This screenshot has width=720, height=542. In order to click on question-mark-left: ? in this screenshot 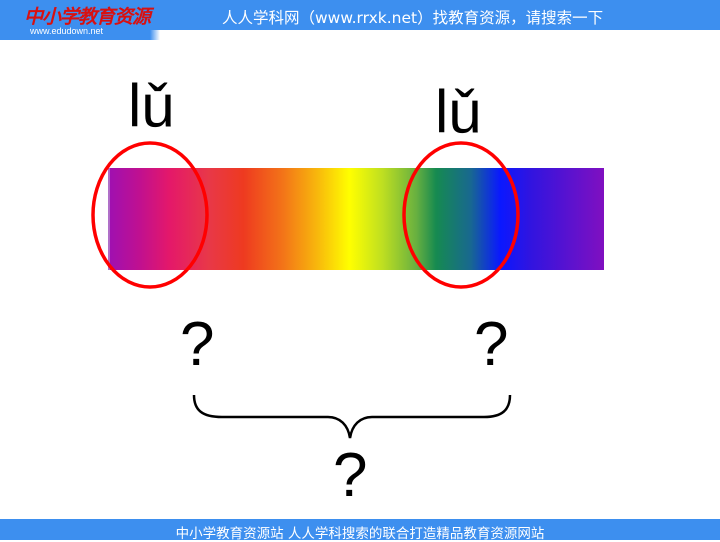, I will do `click(197, 344)`.